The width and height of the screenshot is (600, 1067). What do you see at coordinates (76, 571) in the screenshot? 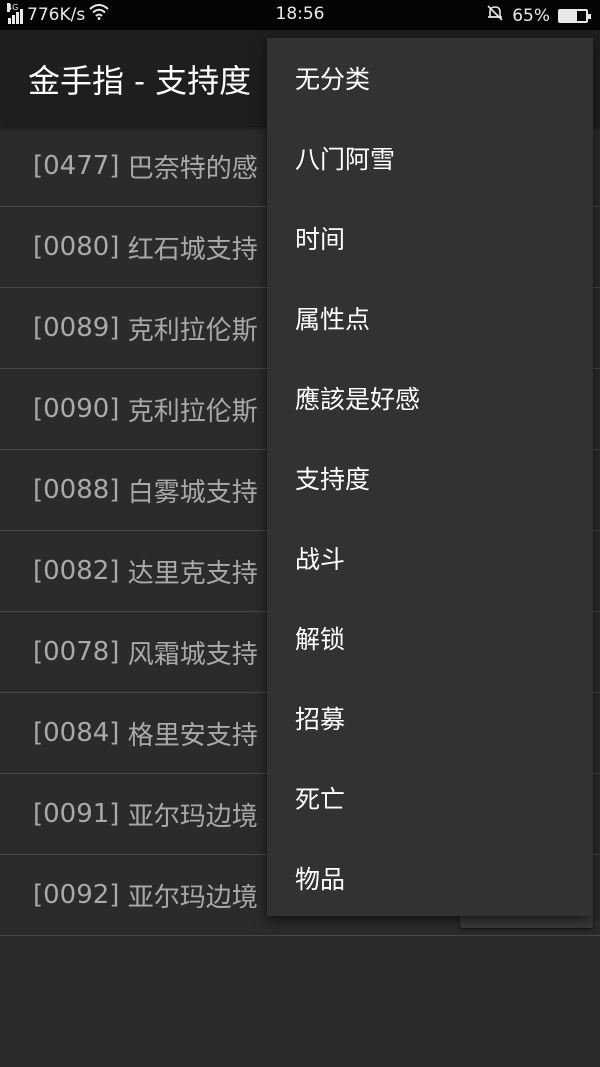
I see `item-code: [0082]` at bounding box center [76, 571].